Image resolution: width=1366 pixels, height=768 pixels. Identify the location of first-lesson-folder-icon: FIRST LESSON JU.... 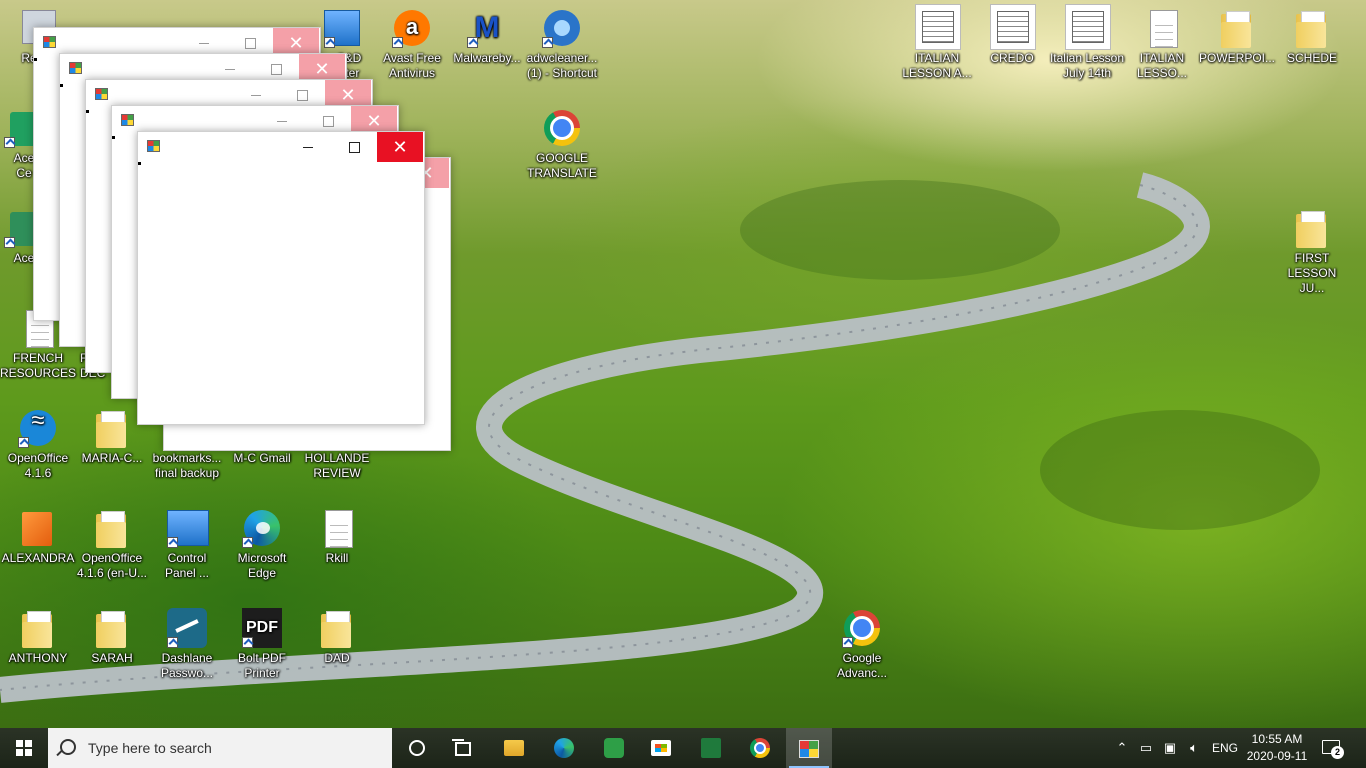
(1312, 249).